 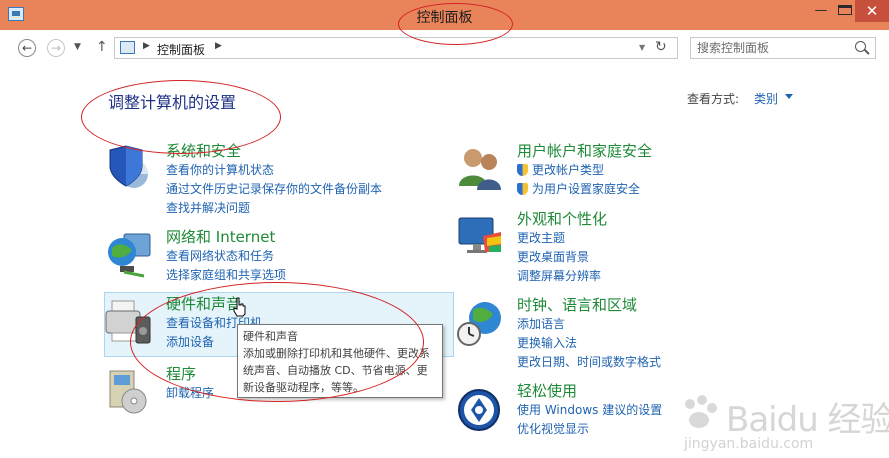 What do you see at coordinates (589, 409) in the screenshot?
I see `link-recommended-settings: 使用 Windows 建议的设置` at bounding box center [589, 409].